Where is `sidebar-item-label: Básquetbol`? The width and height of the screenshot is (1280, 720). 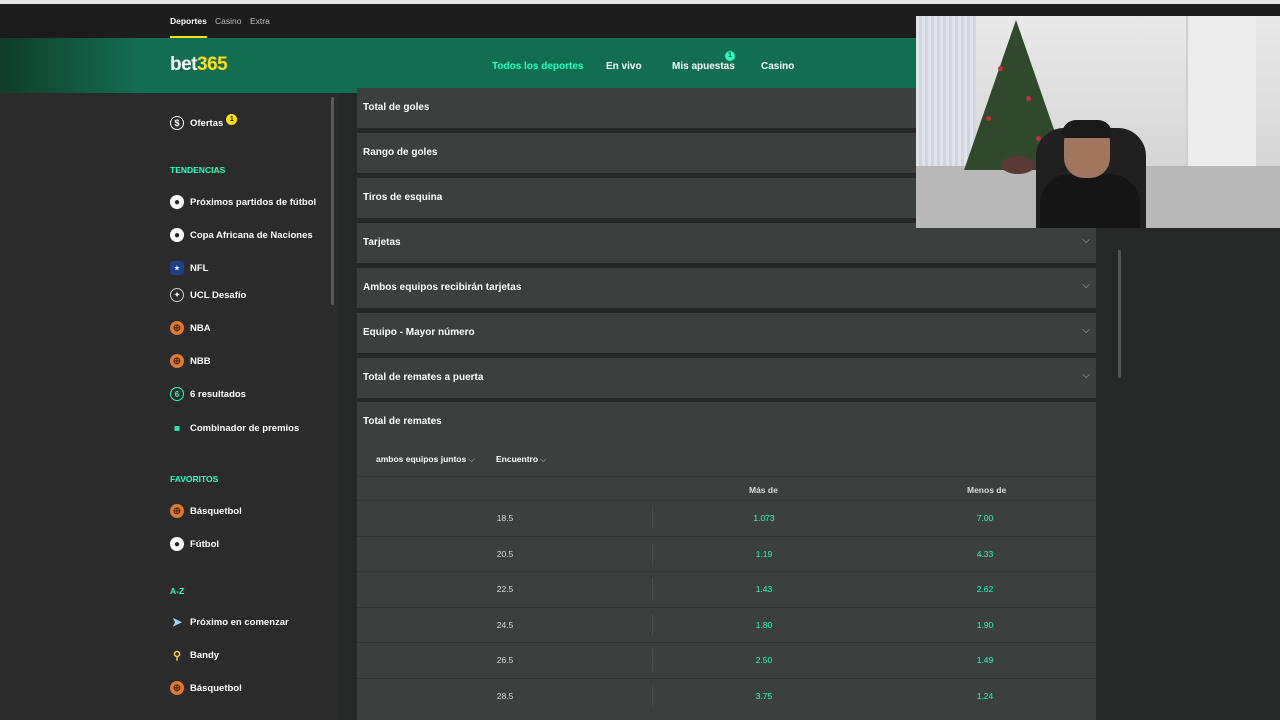
sidebar-item-label: Básquetbol is located at coordinates (216, 688).